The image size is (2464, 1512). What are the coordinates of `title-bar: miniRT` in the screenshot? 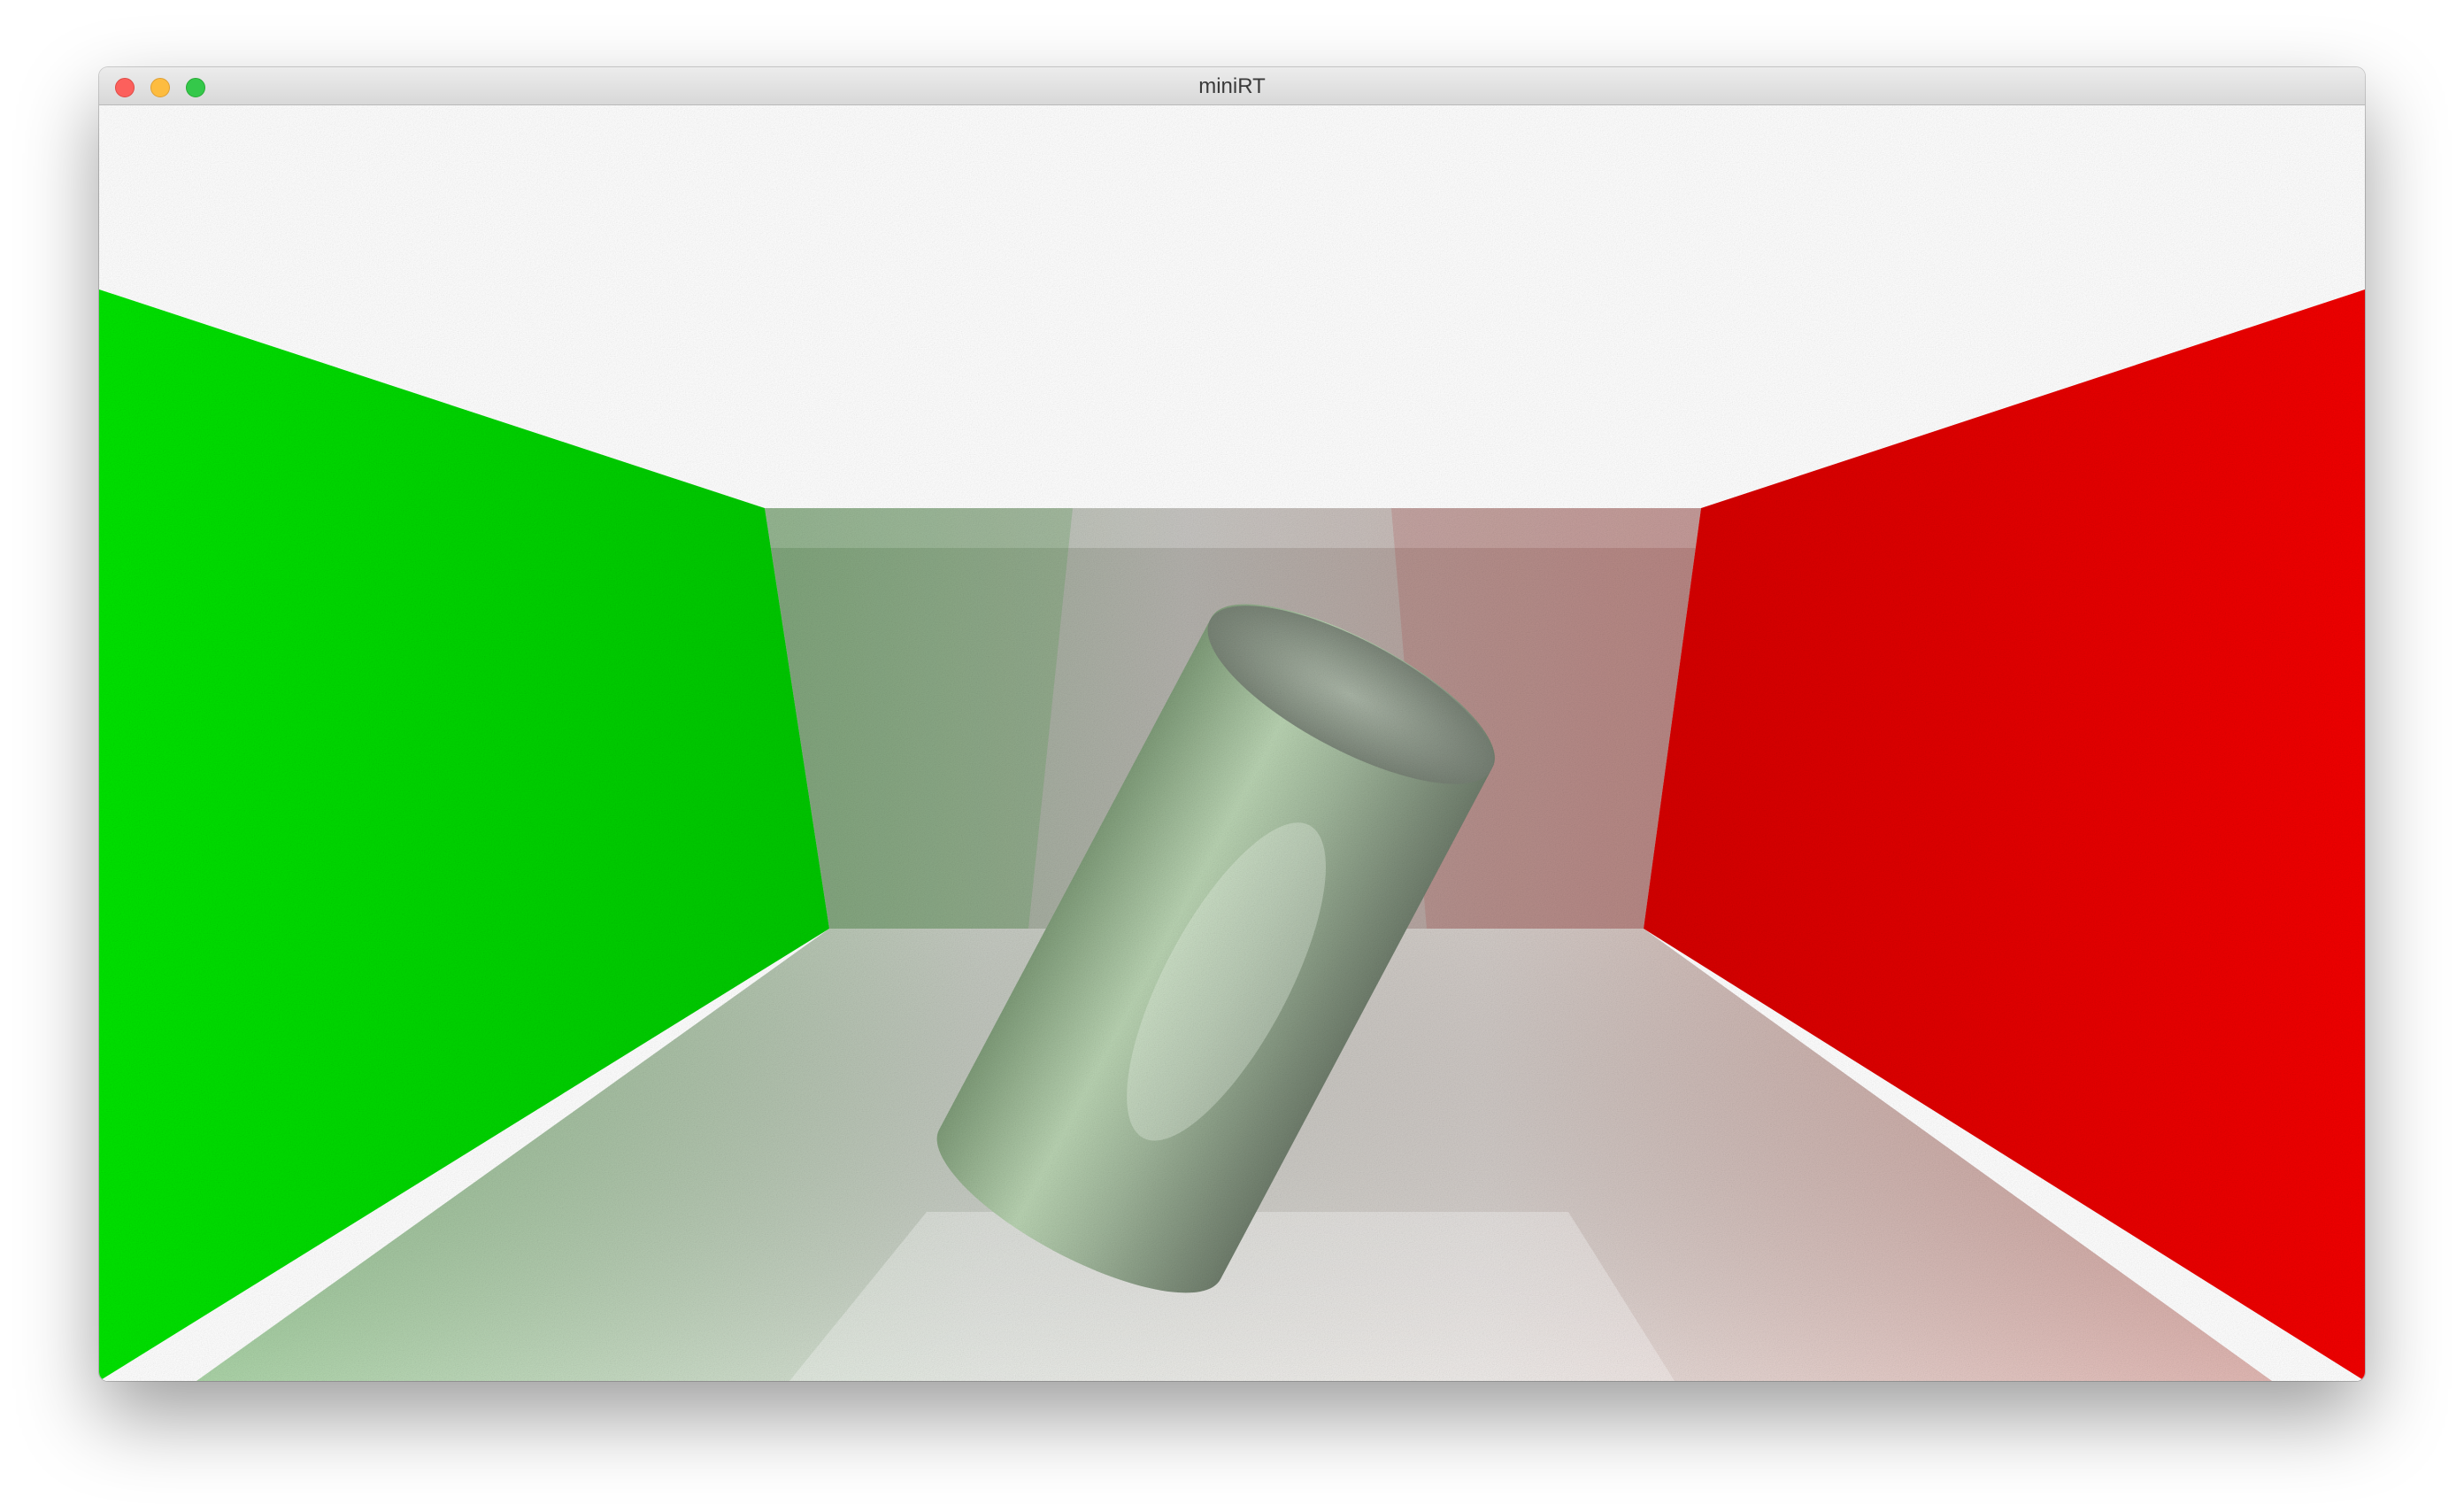 It's located at (1232, 86).